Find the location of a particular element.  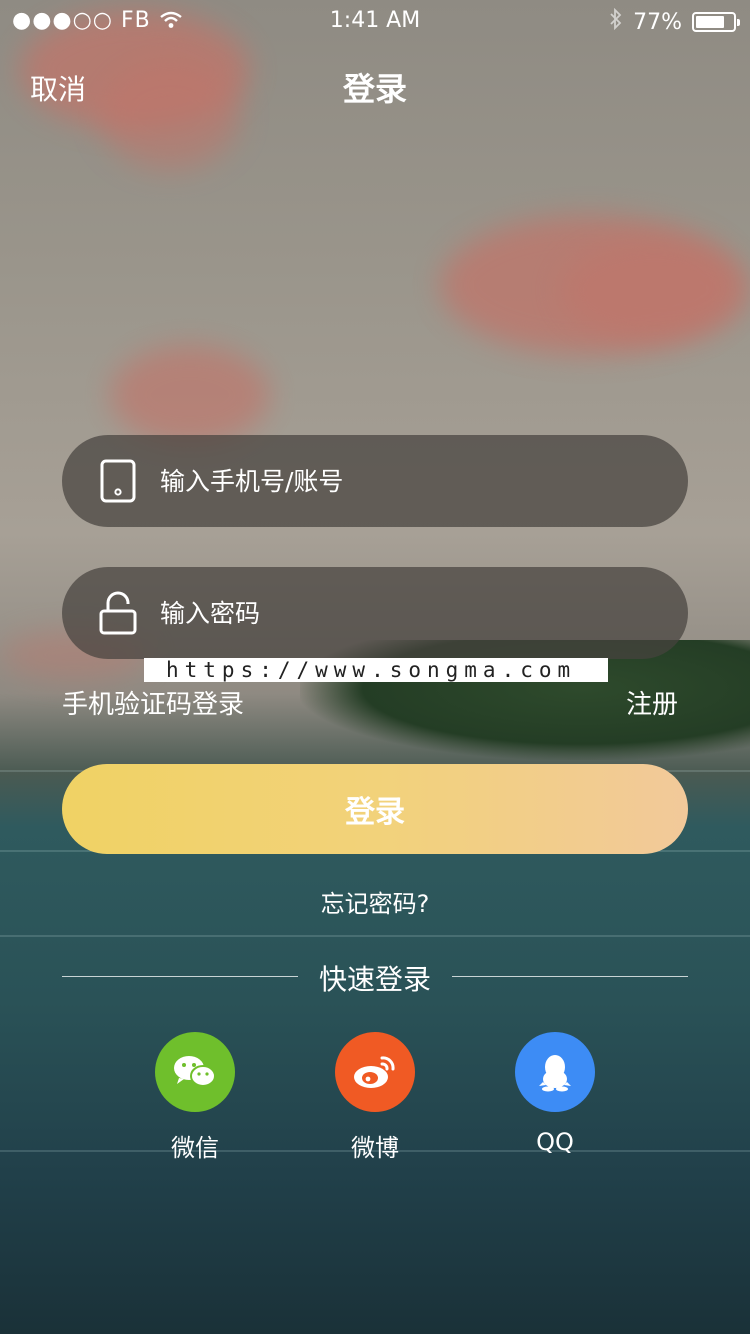

battery-icon is located at coordinates (716, 22).